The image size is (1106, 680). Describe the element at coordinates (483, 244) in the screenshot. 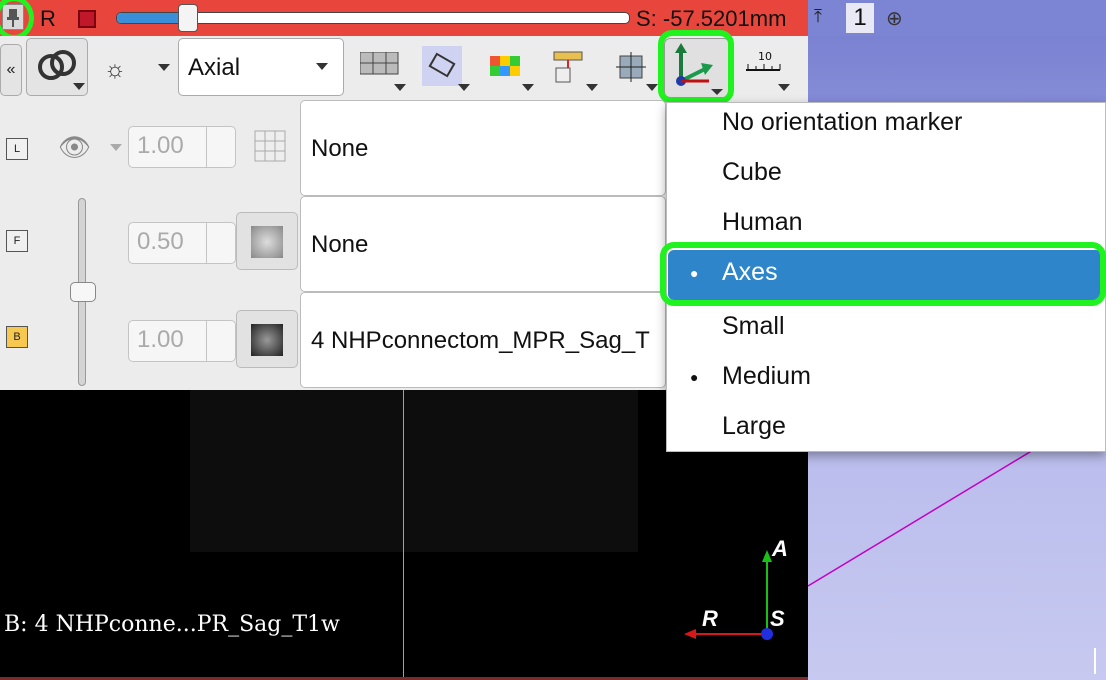

I see `foreground-volume-select: None` at that location.